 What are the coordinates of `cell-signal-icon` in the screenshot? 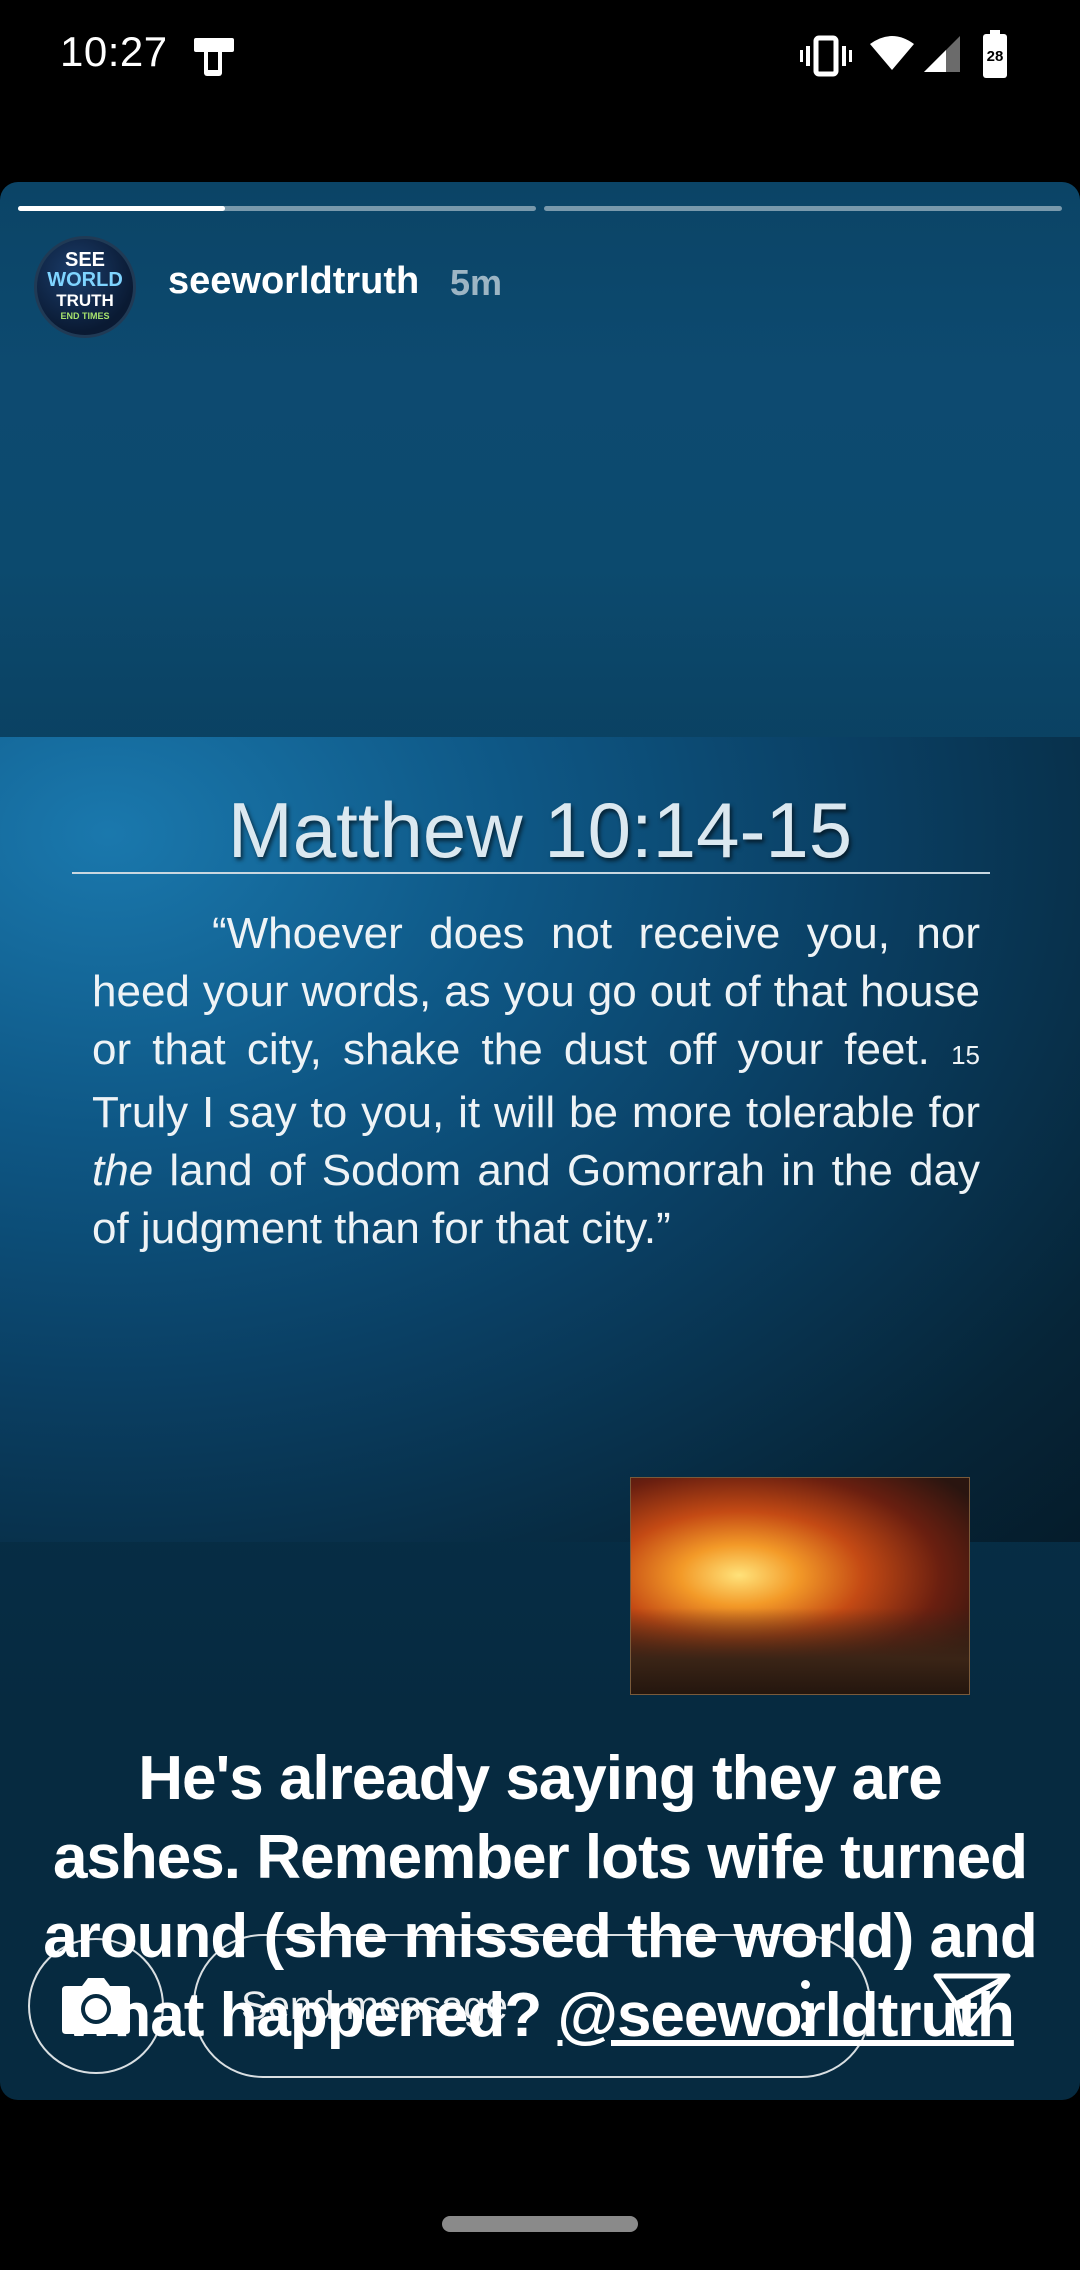 It's located at (942, 54).